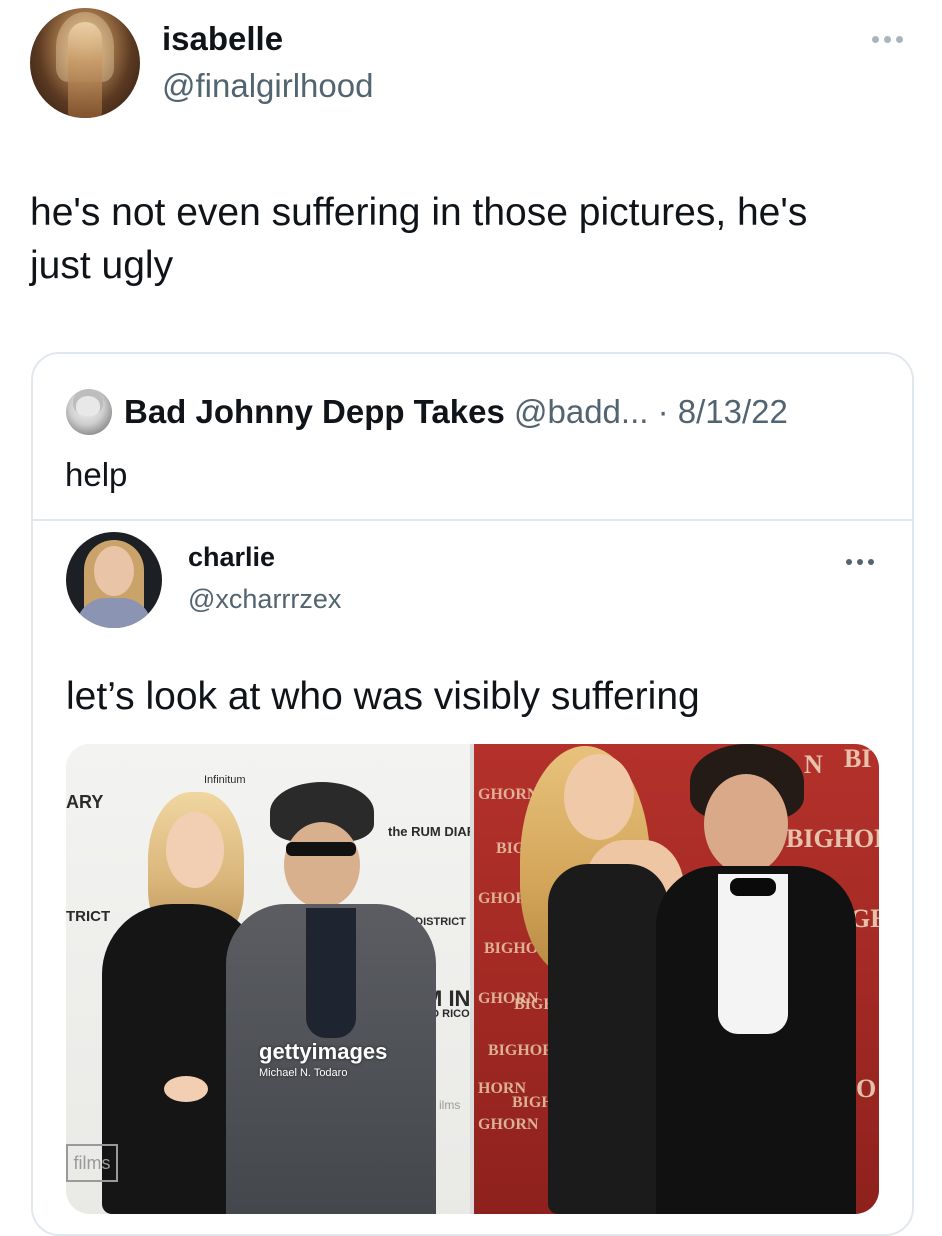 This screenshot has width=942, height=1236. Describe the element at coordinates (858, 758) in the screenshot. I see `backdrop-text: BI` at that location.